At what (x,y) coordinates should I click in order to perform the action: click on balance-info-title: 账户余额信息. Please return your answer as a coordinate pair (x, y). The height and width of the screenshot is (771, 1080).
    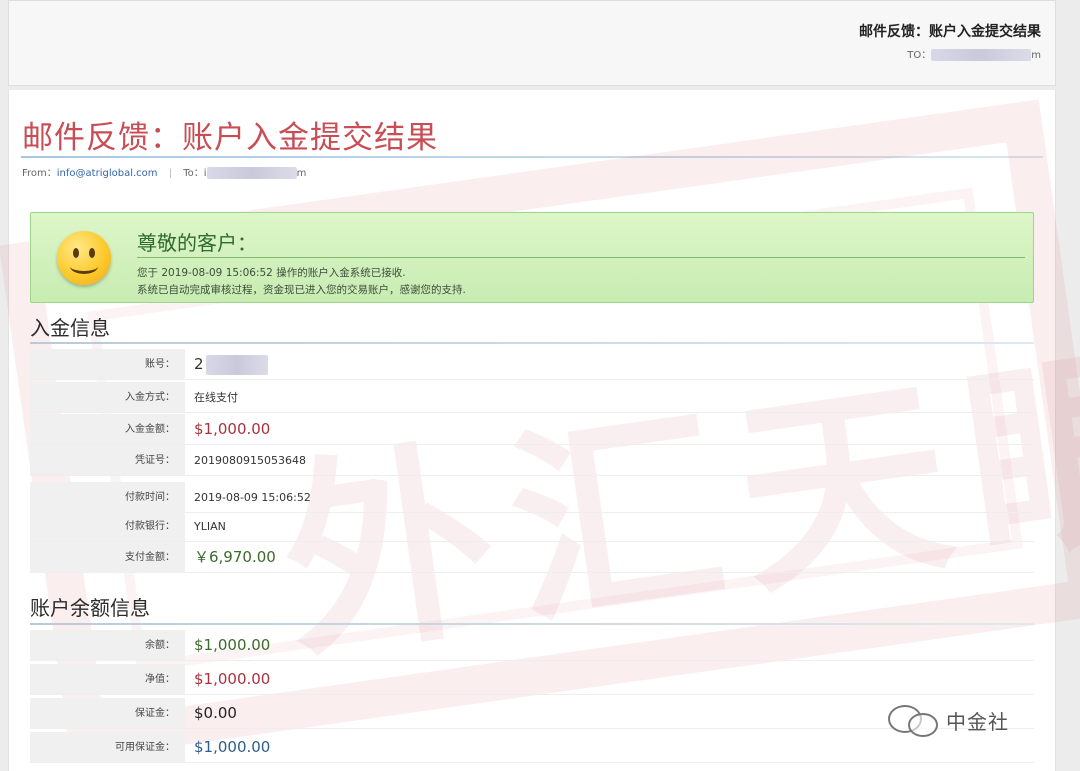
    Looking at the image, I should click on (90, 608).